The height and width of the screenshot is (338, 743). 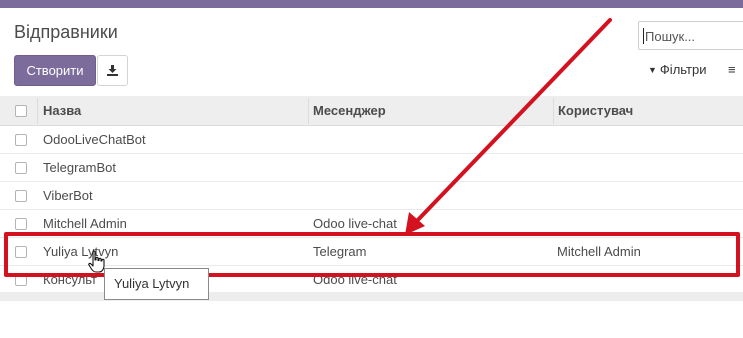 What do you see at coordinates (683, 69) in the screenshot?
I see `filters-label: Фільтри` at bounding box center [683, 69].